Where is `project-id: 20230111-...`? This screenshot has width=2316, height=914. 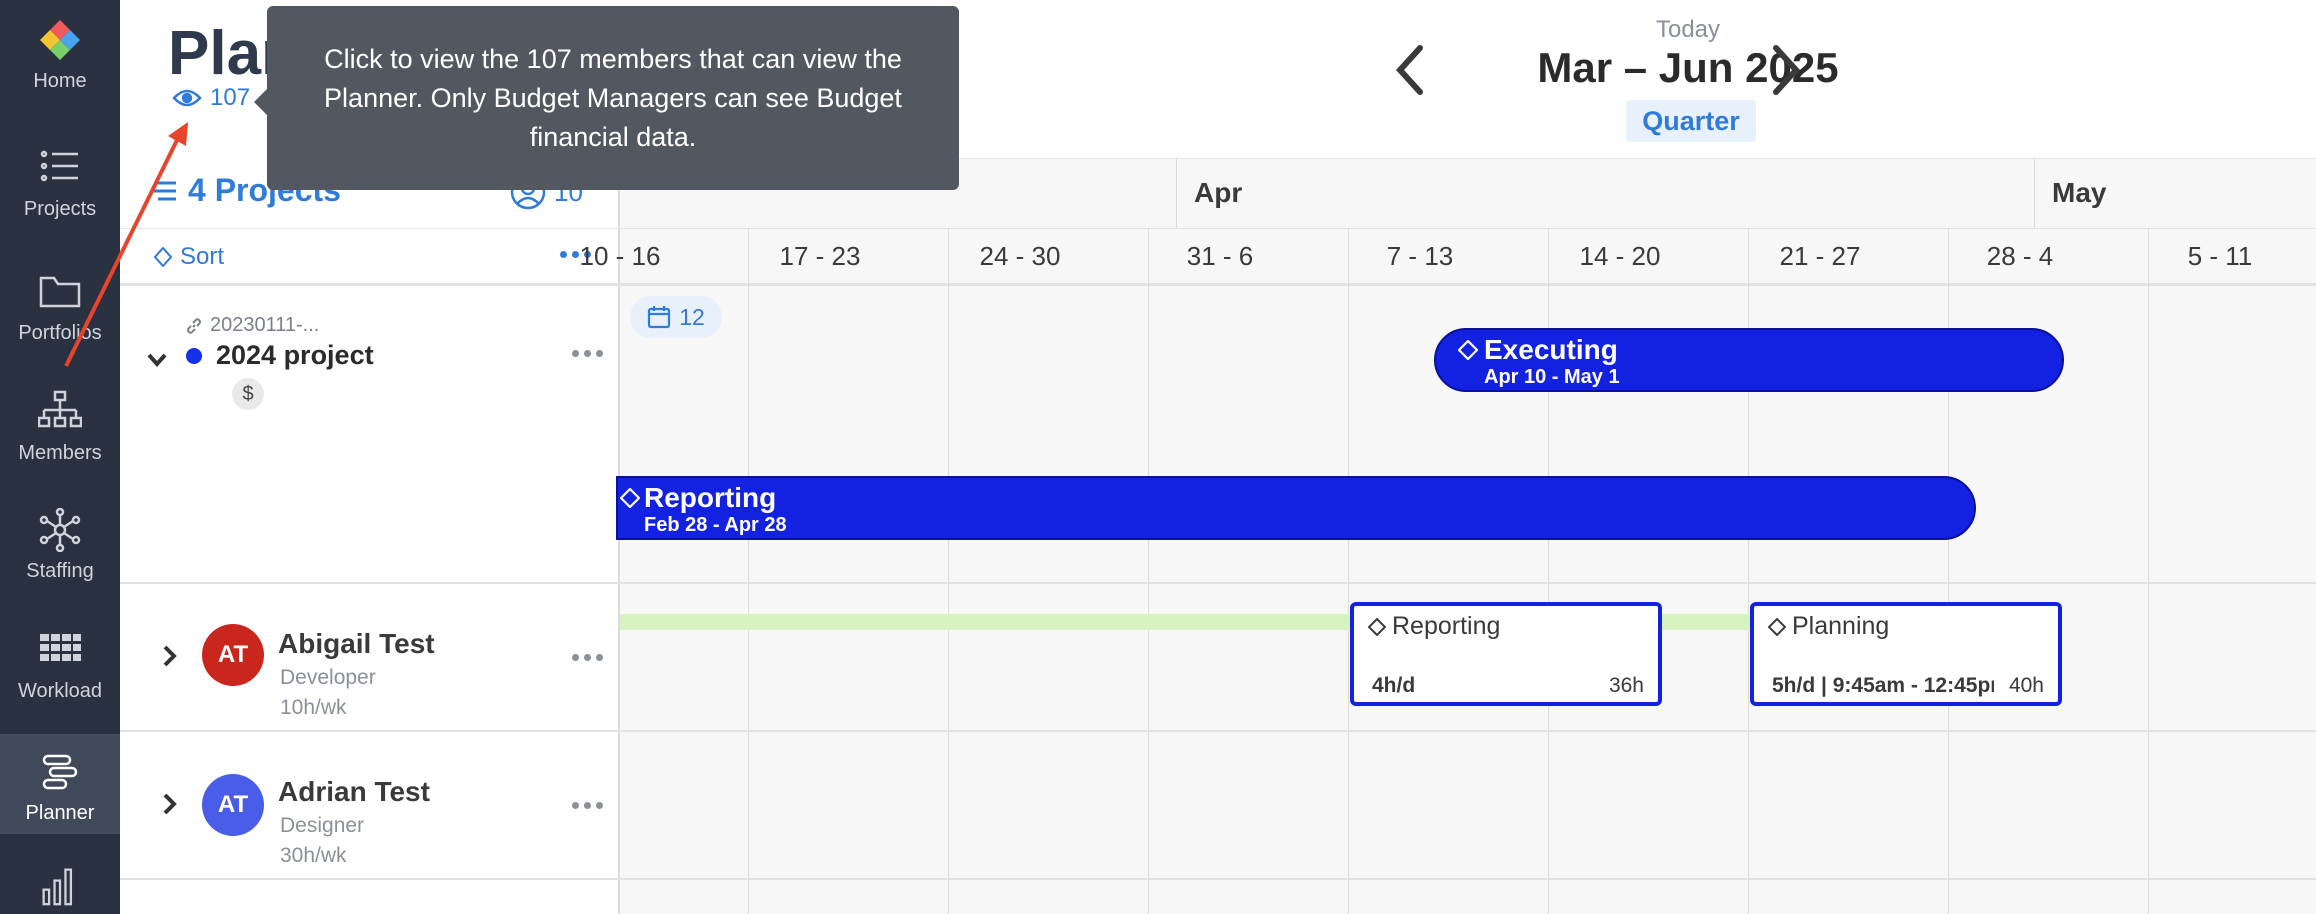 project-id: 20230111-... is located at coordinates (252, 325).